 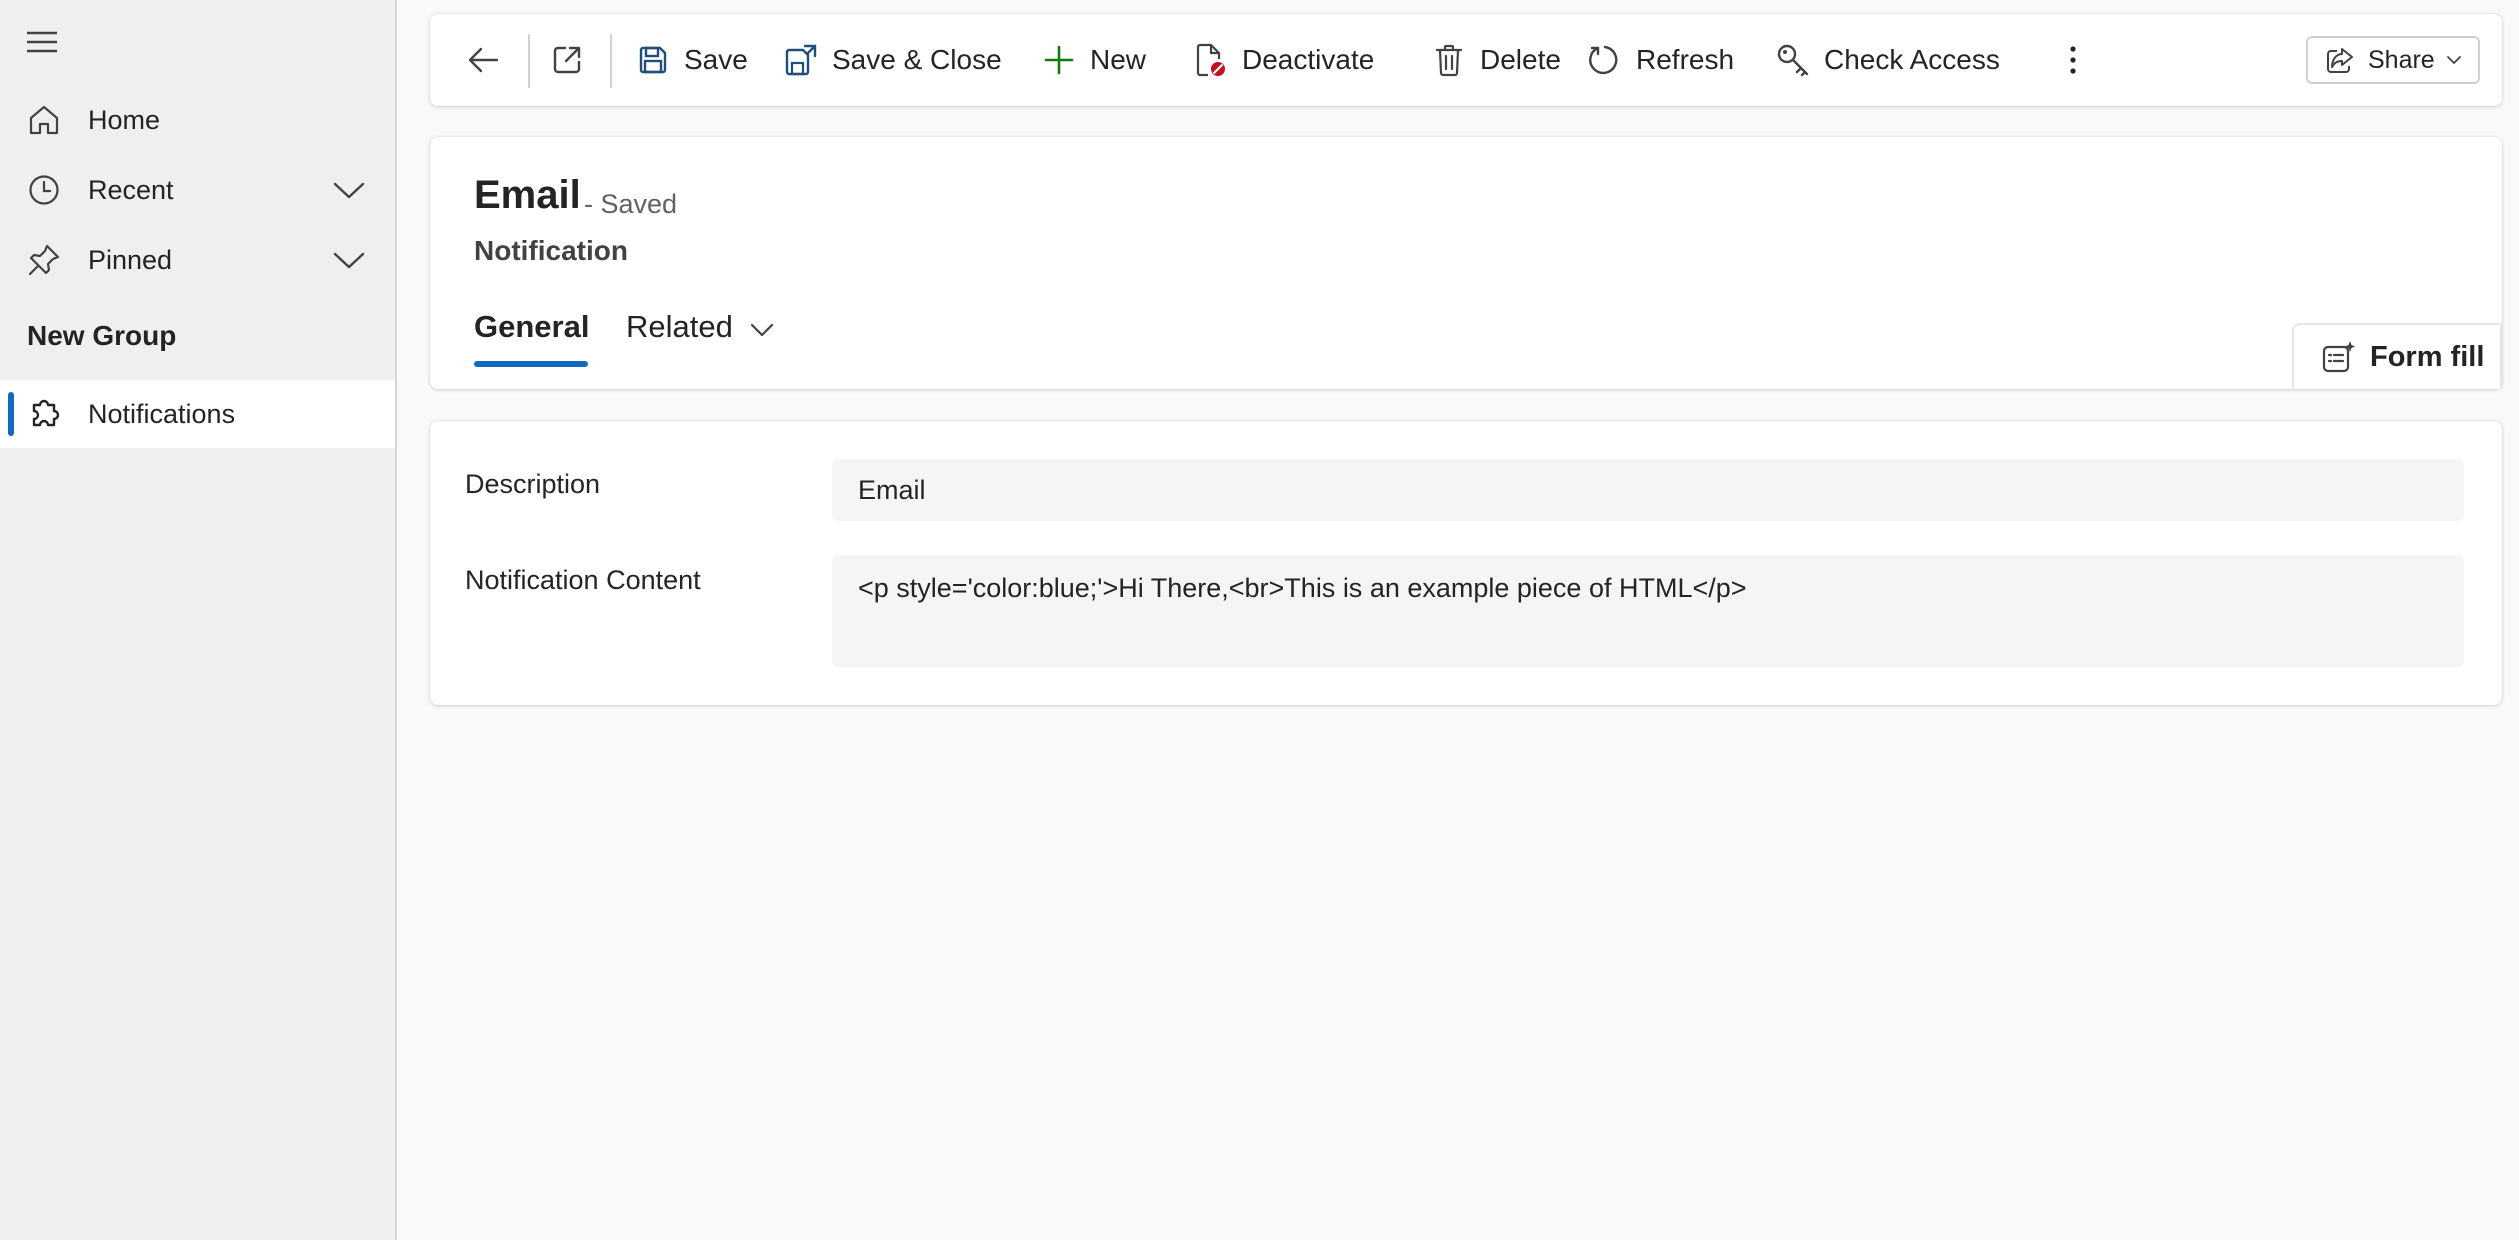 What do you see at coordinates (11, 414) in the screenshot?
I see `active-indicator` at bounding box center [11, 414].